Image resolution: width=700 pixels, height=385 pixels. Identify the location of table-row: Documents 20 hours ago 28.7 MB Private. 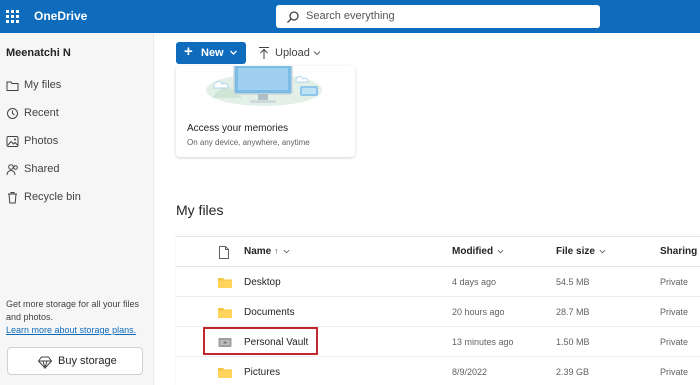
(438, 312).